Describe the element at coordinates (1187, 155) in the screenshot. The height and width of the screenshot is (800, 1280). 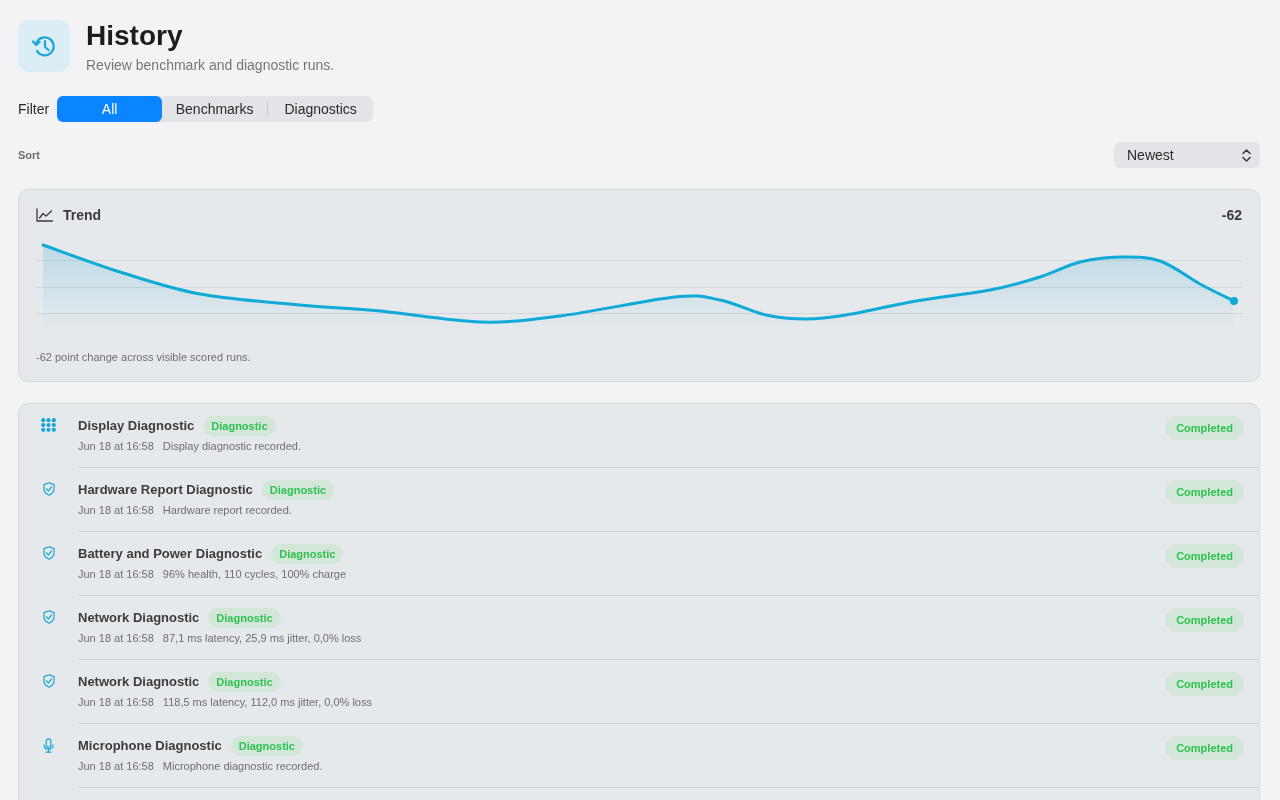
I see `sort-dropdown: Newest` at that location.